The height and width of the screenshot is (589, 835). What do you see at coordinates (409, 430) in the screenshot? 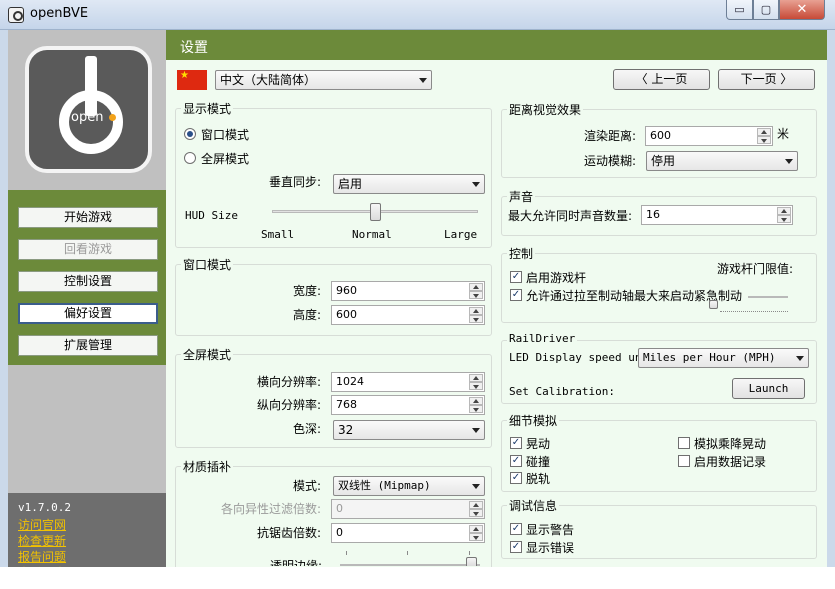
I see `color-depth-select: 32` at bounding box center [409, 430].